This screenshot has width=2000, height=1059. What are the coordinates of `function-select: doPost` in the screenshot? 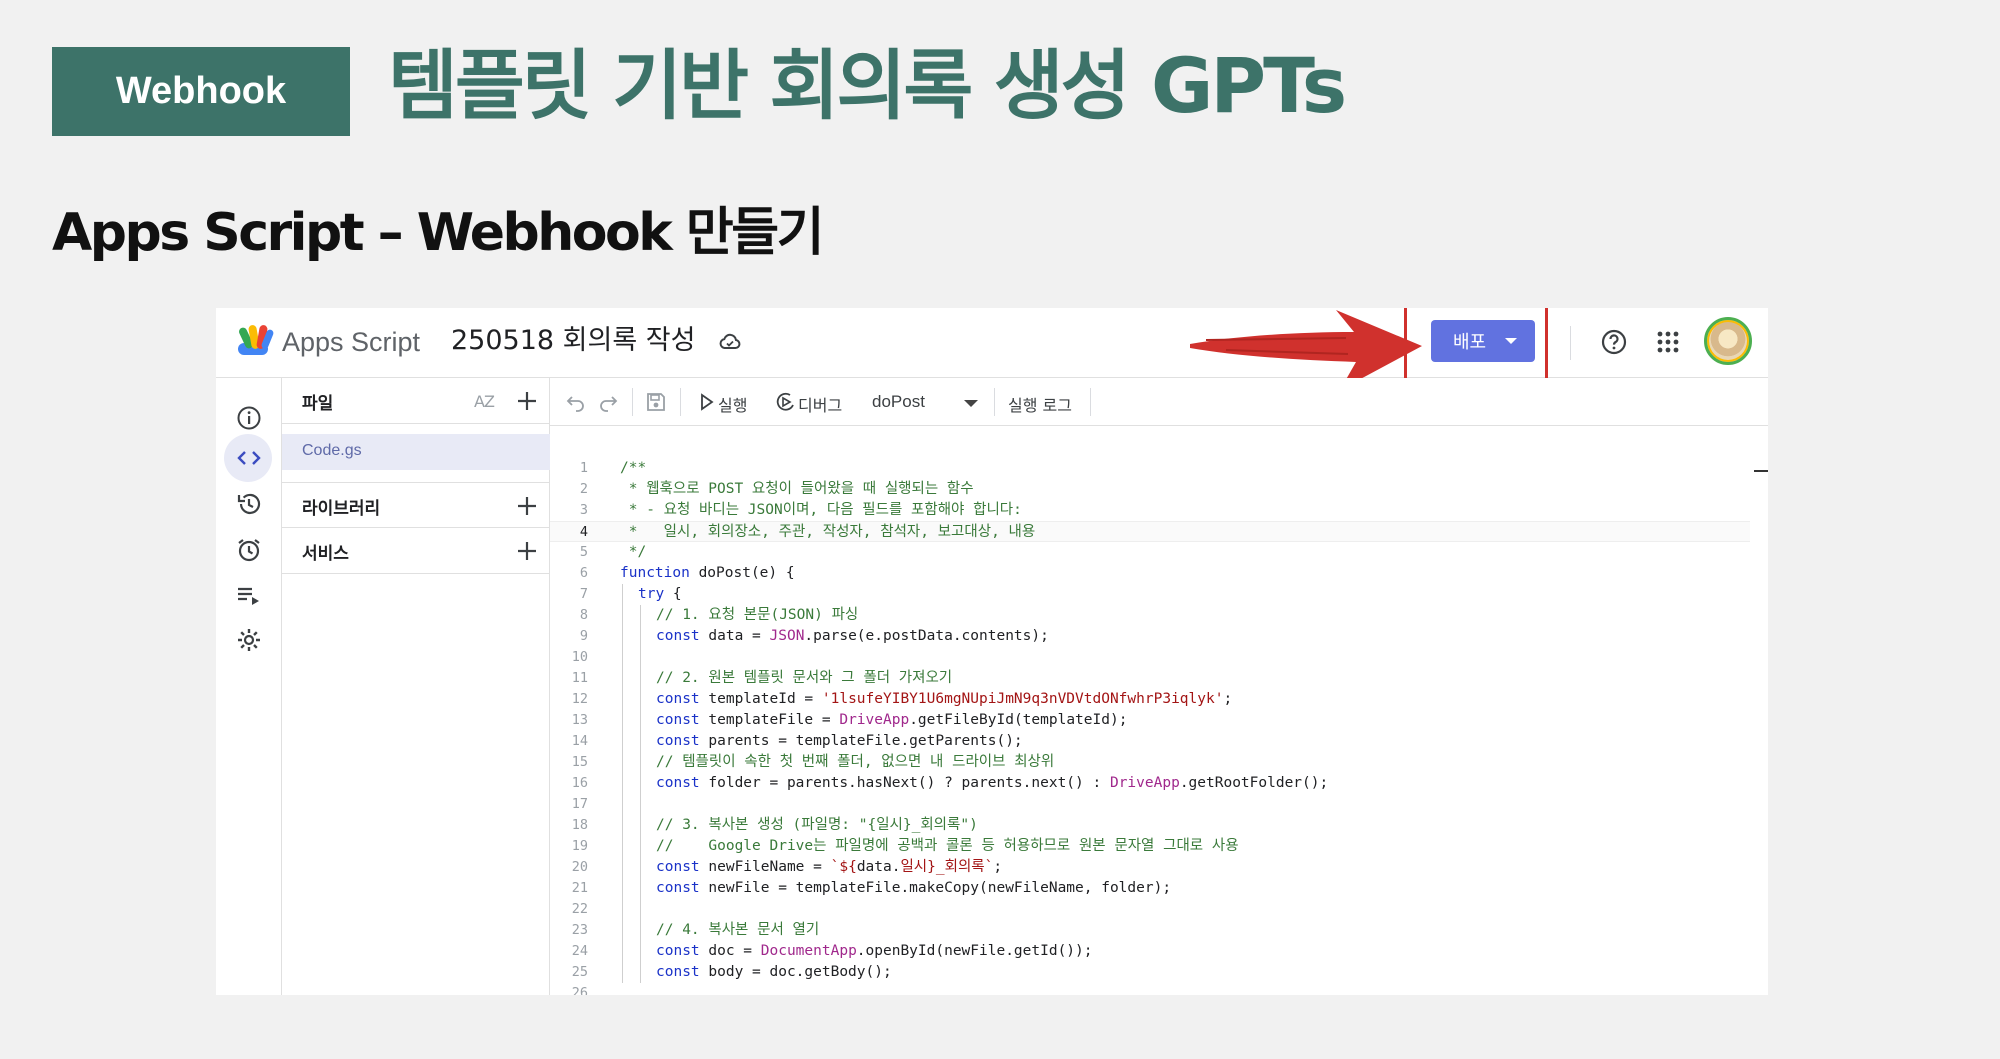 It's located at (898, 402).